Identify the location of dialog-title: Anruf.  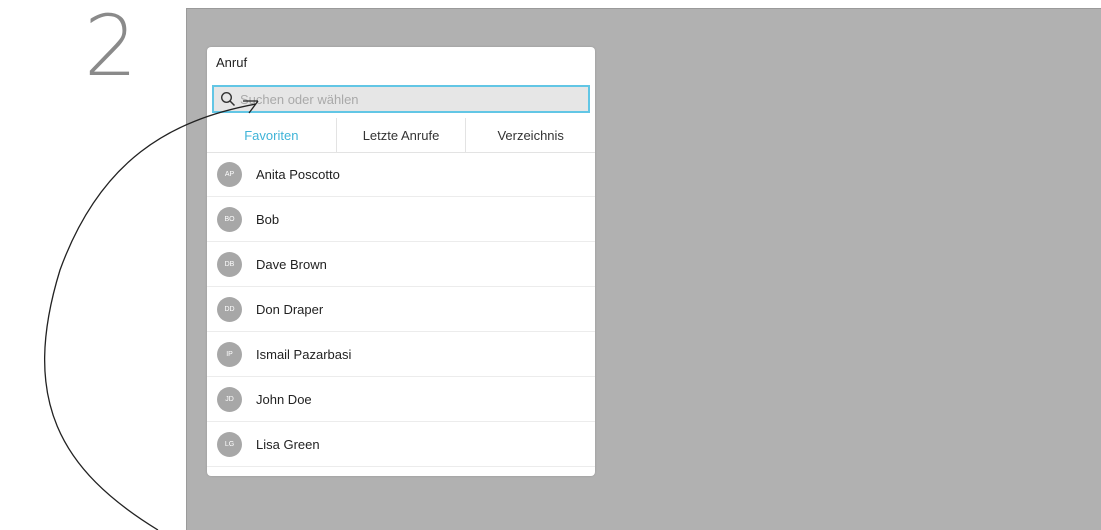
(232, 62).